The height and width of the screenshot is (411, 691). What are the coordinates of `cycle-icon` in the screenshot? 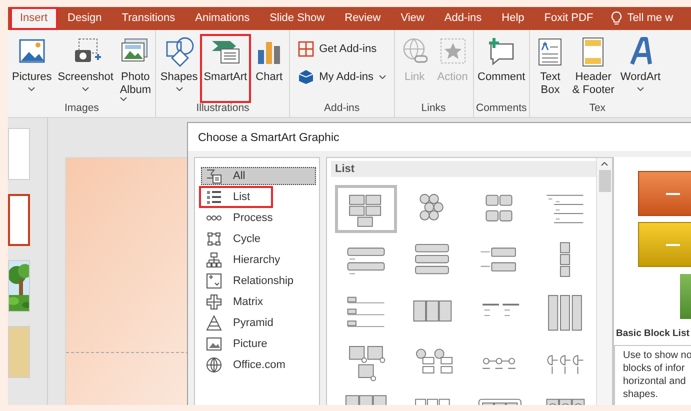 It's located at (214, 239).